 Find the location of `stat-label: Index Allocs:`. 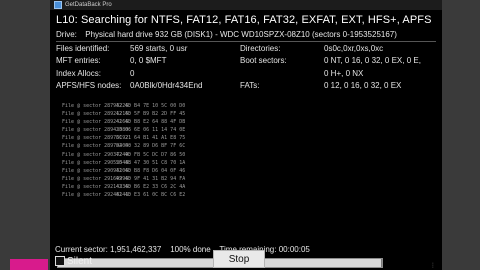

stat-label: Index Allocs: is located at coordinates (78, 73).